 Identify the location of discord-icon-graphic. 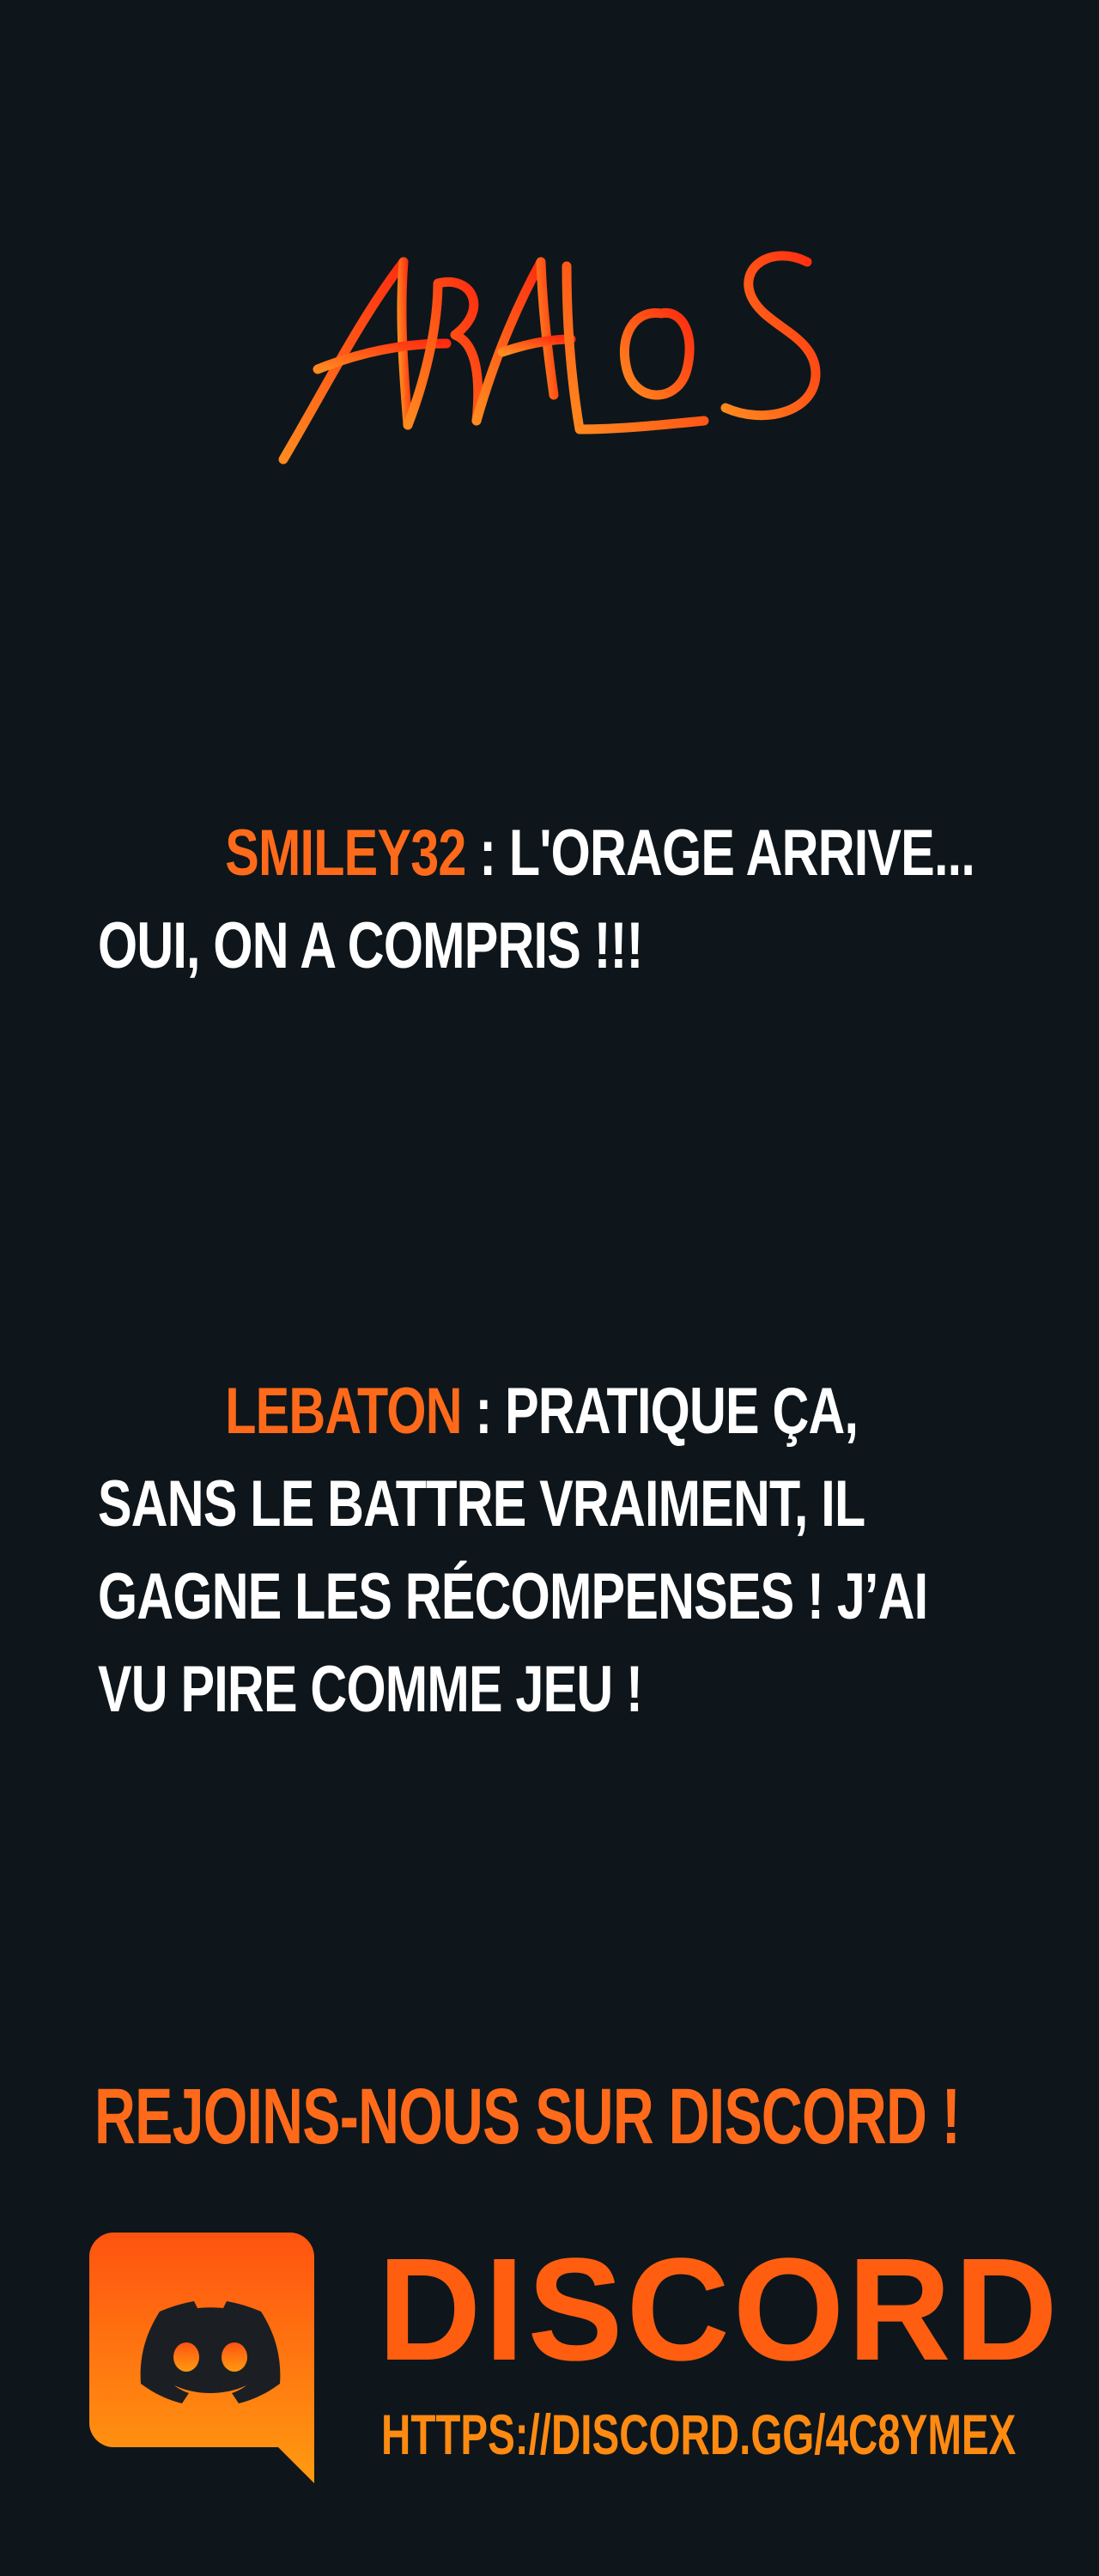
(201, 2358).